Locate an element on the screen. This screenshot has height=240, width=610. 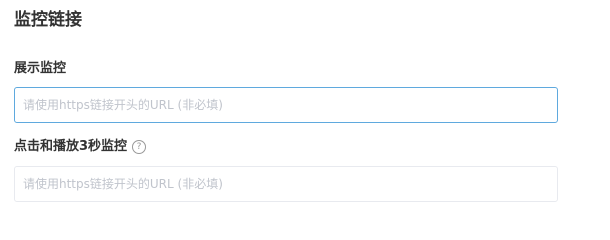
click-play-monitor-url-input is located at coordinates (286, 184).